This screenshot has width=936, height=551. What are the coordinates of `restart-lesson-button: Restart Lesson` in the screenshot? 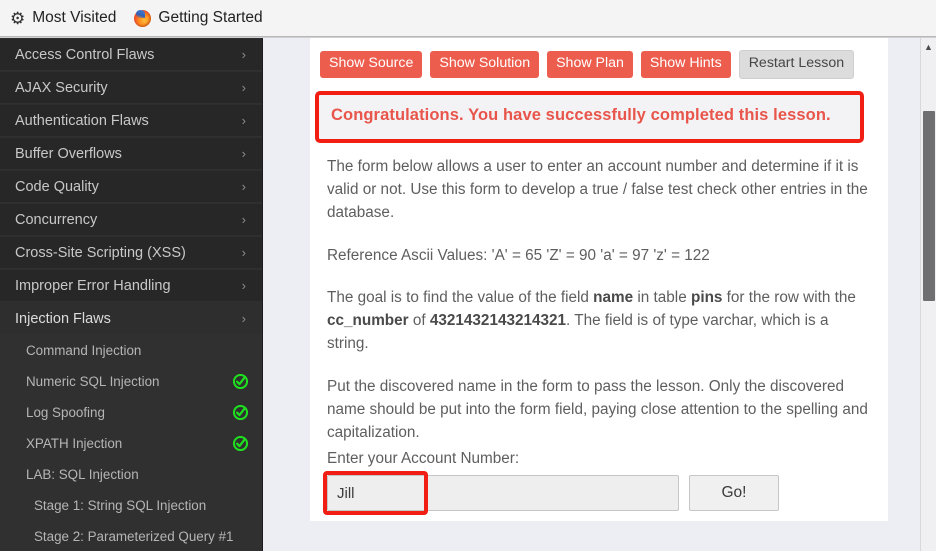 It's located at (796, 64).